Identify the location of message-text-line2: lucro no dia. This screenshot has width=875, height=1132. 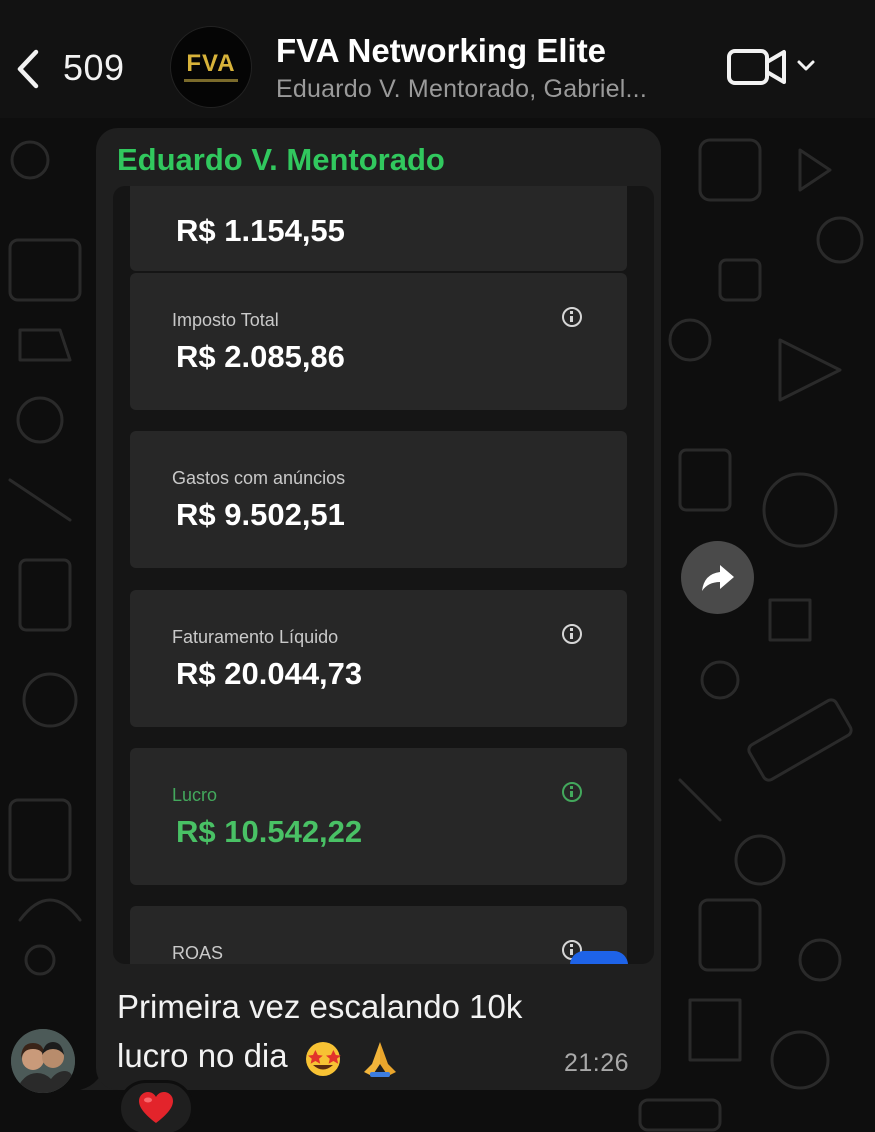
(202, 1055).